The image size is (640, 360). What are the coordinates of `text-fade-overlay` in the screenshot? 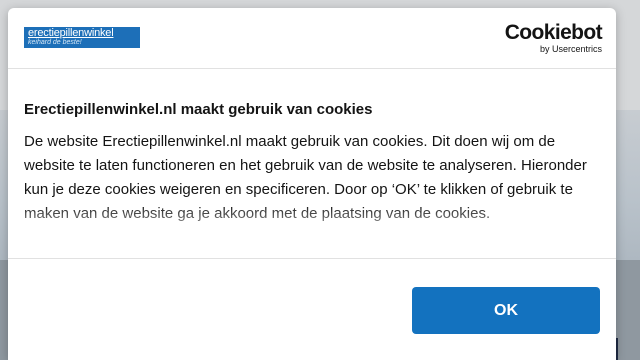 It's located at (312, 229).